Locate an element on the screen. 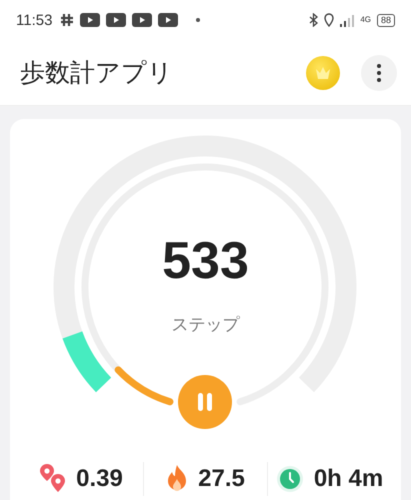  pause-button is located at coordinates (205, 402).